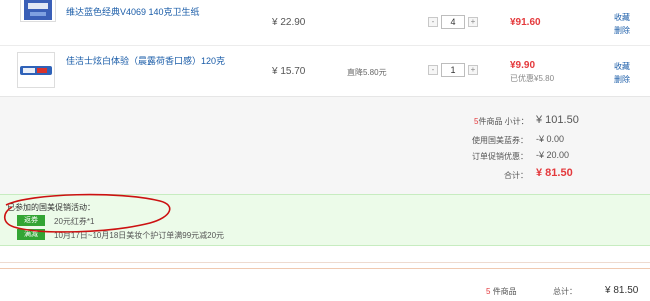 Image resolution: width=650 pixels, height=301 pixels. Describe the element at coordinates (325, 45) in the screenshot. I see `row-divider` at that location.